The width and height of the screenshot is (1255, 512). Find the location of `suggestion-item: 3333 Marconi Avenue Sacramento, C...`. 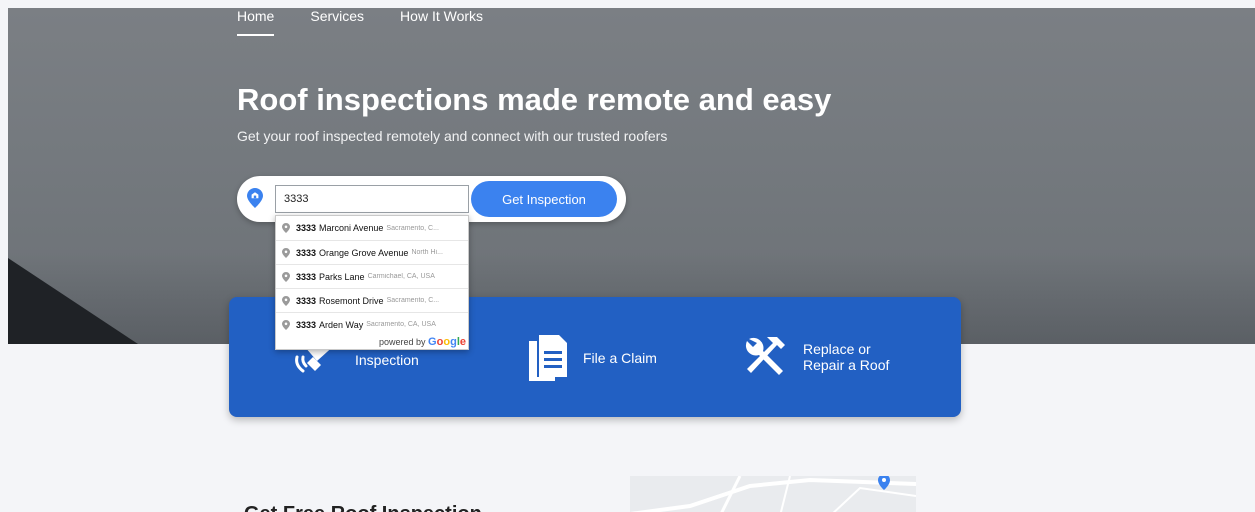

suggestion-item: 3333 Marconi Avenue Sacramento, C... is located at coordinates (372, 228).